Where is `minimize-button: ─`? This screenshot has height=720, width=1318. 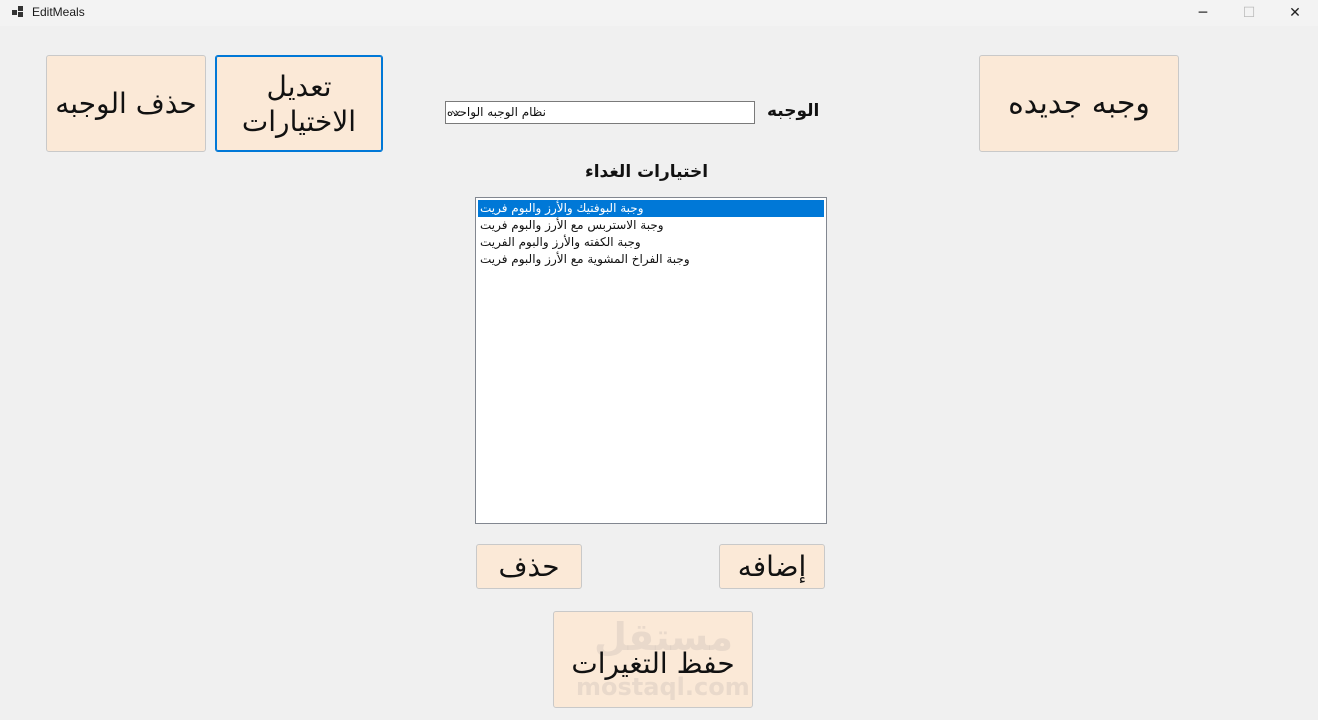 minimize-button: ─ is located at coordinates (1203, 13).